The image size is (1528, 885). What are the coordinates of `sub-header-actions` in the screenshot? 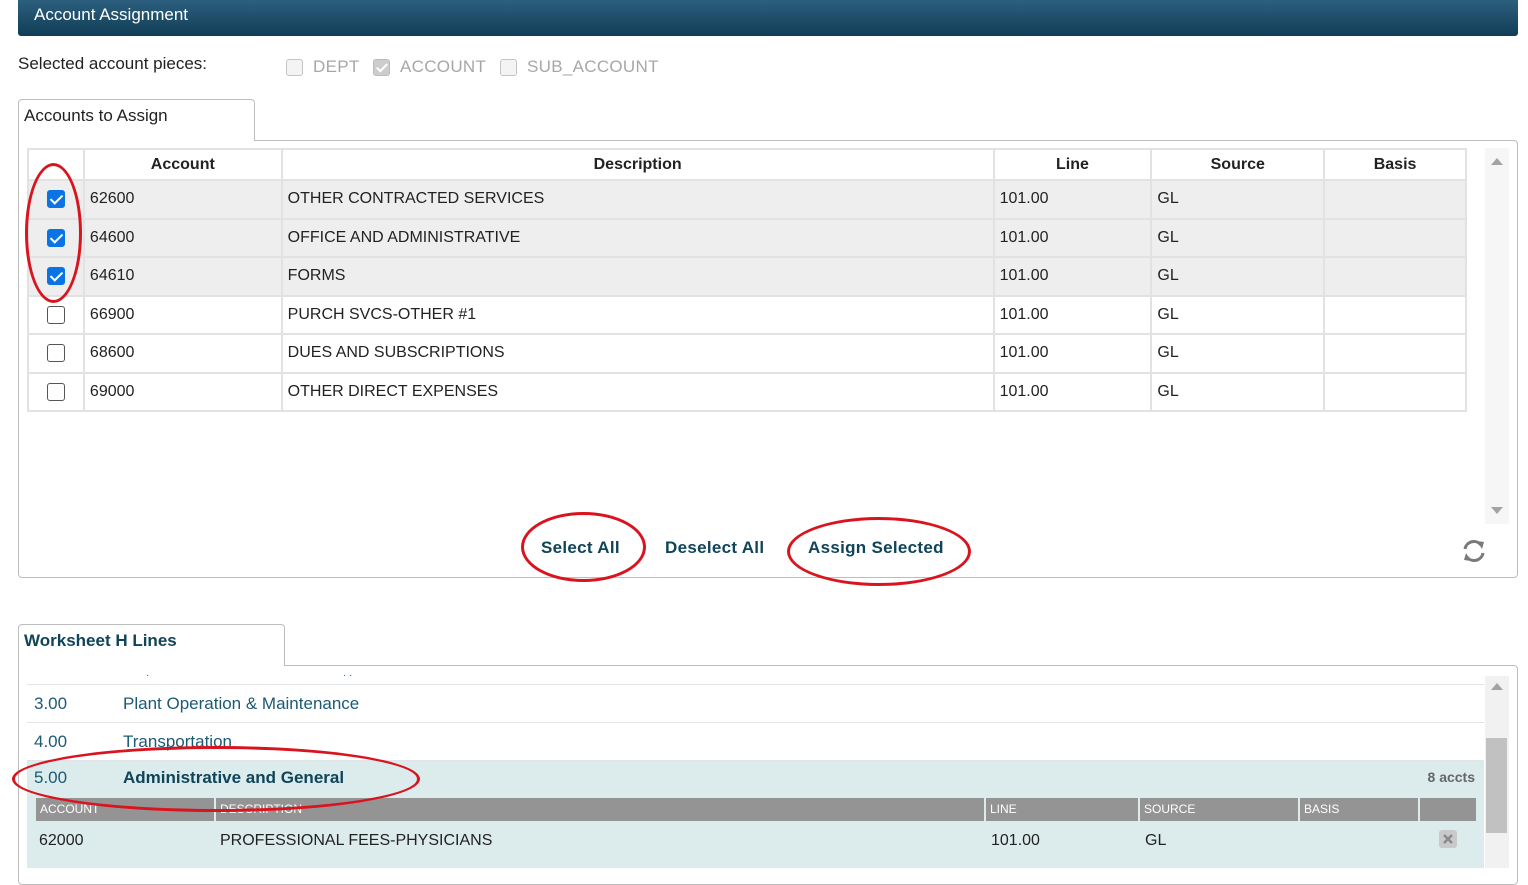 It's located at (1448, 809).